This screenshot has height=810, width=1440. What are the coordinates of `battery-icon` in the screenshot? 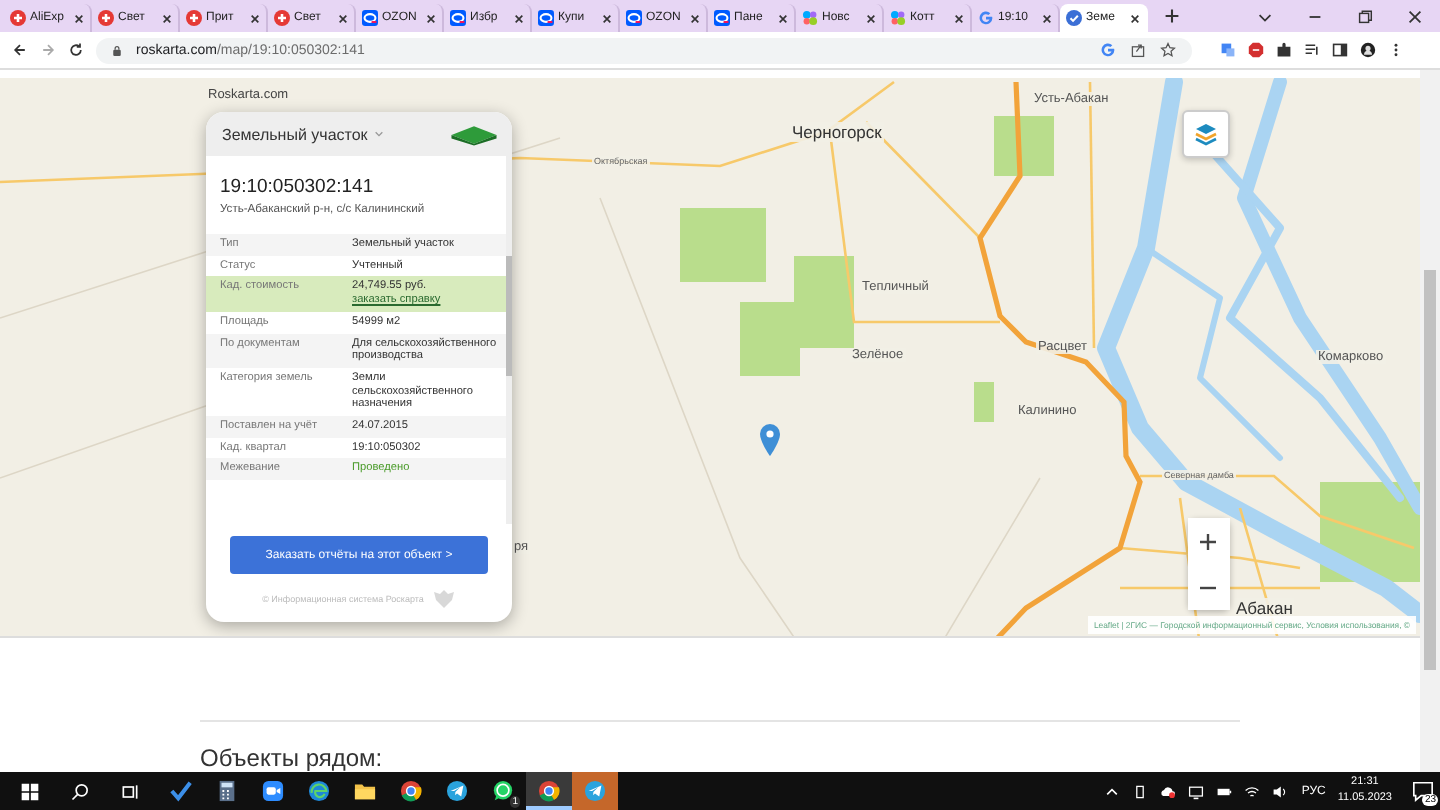 It's located at (1223, 791).